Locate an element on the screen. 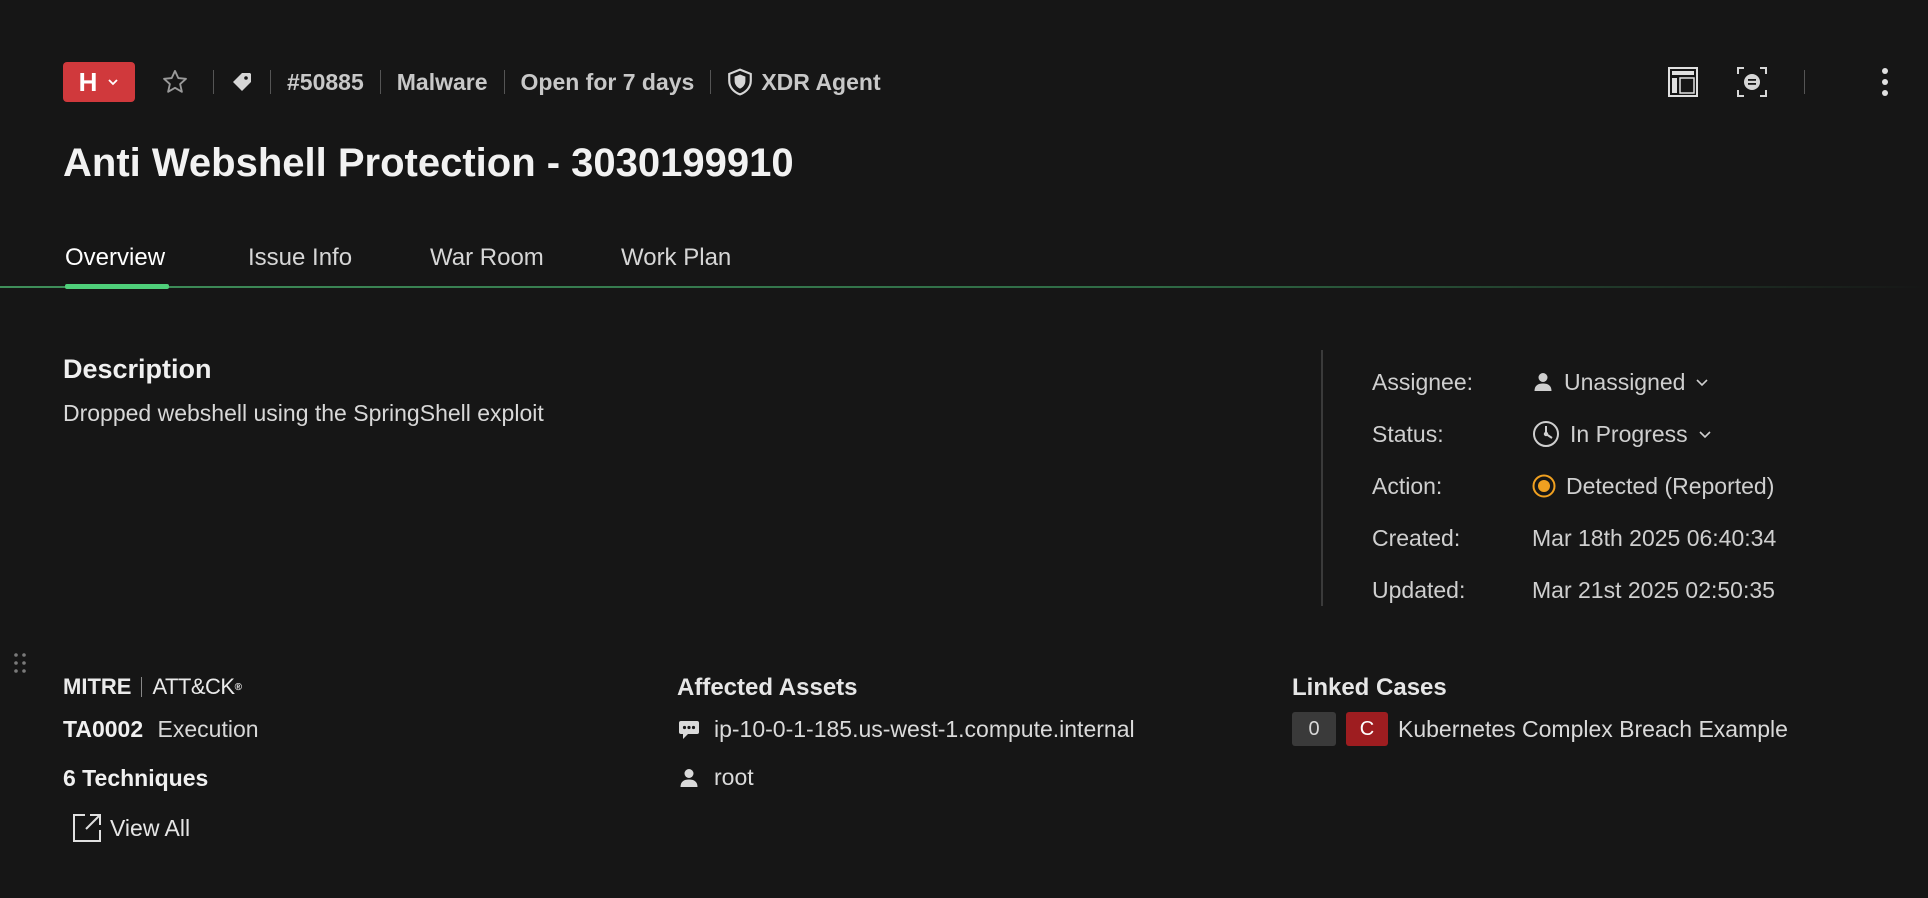 The width and height of the screenshot is (1928, 898). view-all-link: View All is located at coordinates (131, 828).